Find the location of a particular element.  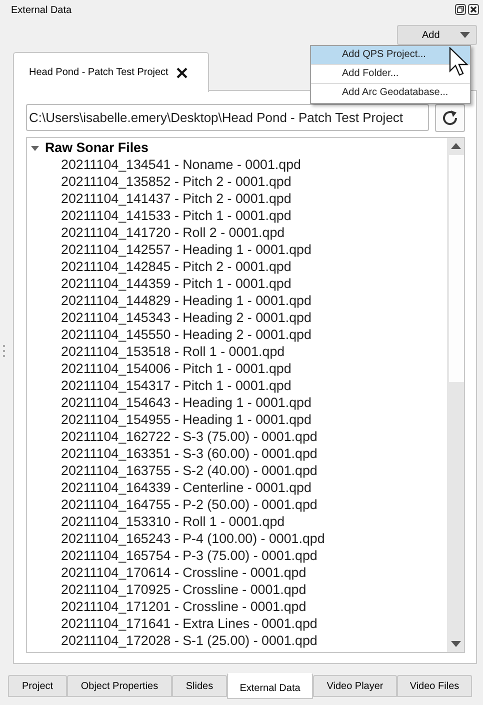

tree-item: 20211104_170925 - Crossline - 0001.qpd is located at coordinates (183, 590).